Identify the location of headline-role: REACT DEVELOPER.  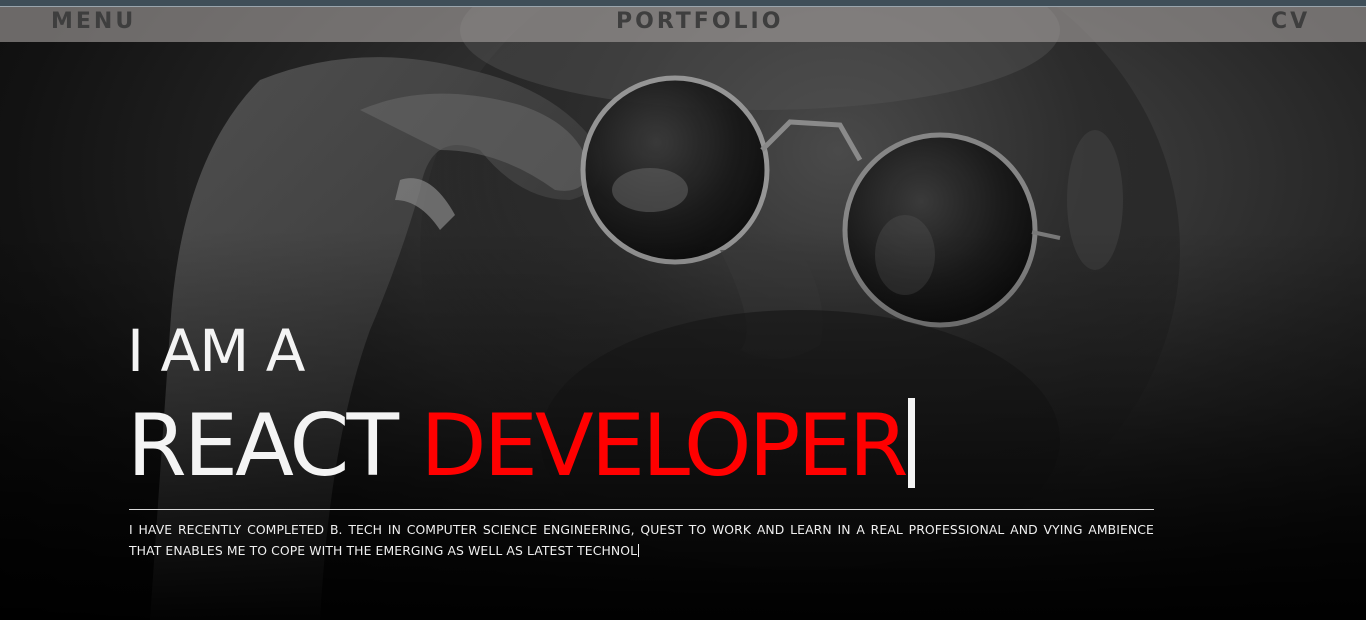
(521, 445).